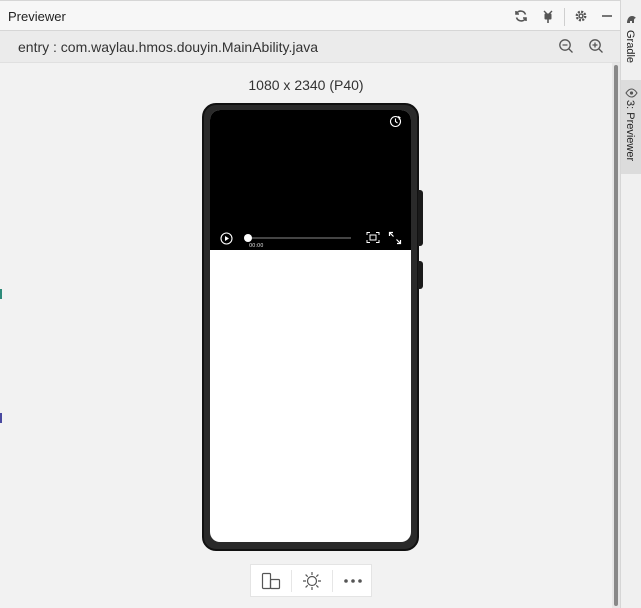  I want to click on brightness-icon, so click(312, 580).